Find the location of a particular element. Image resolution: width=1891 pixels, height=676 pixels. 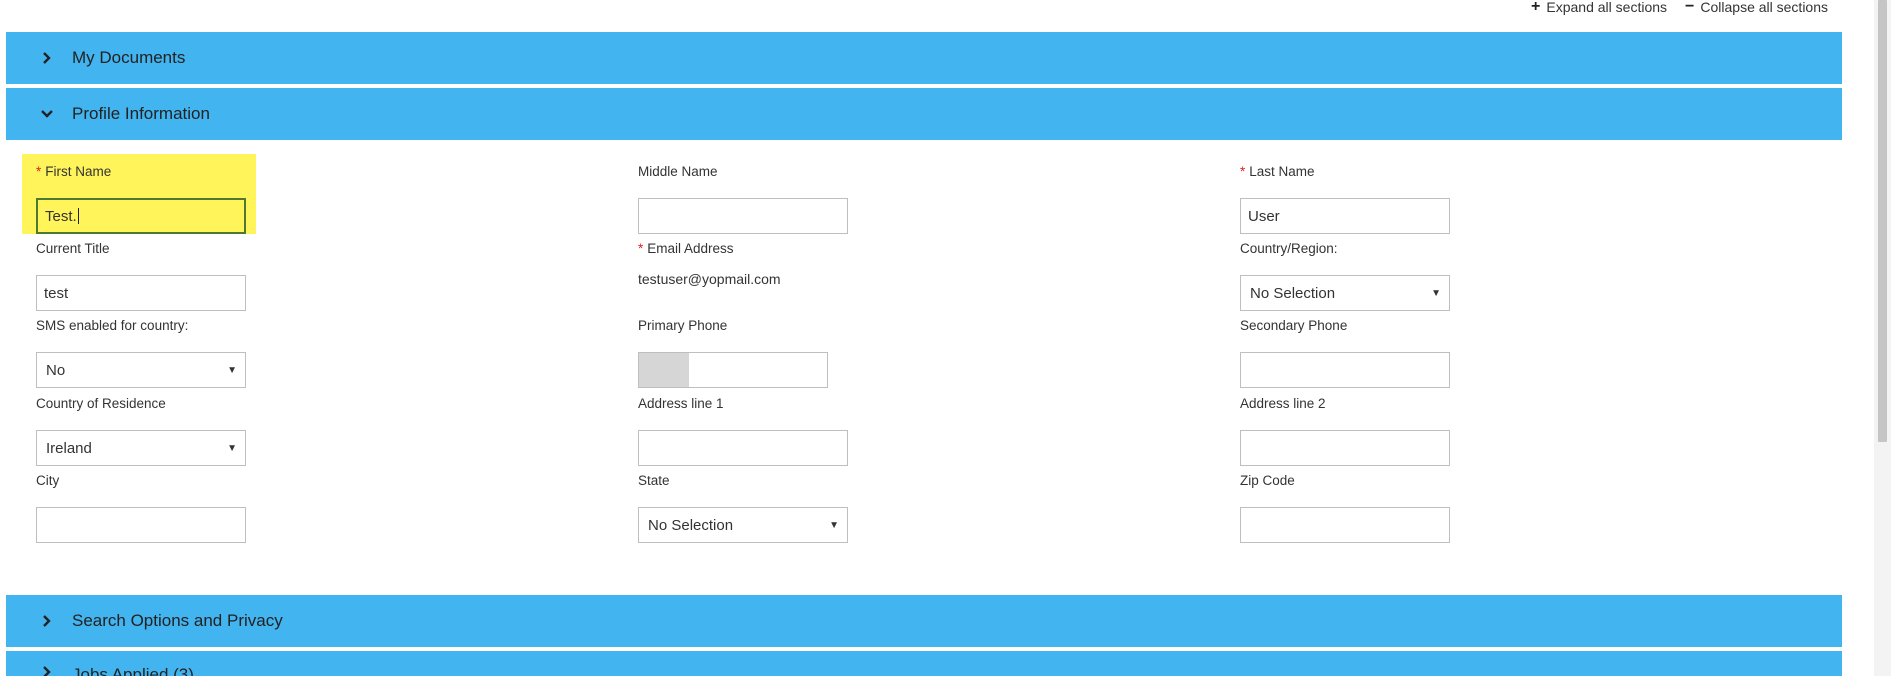

current-title-field: Current Title test is located at coordinates (141, 276).